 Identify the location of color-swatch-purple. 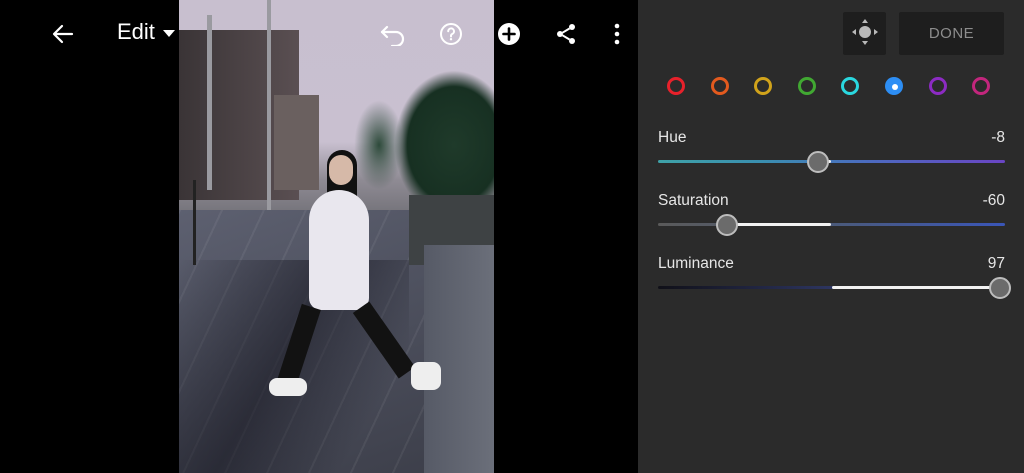
(937, 86).